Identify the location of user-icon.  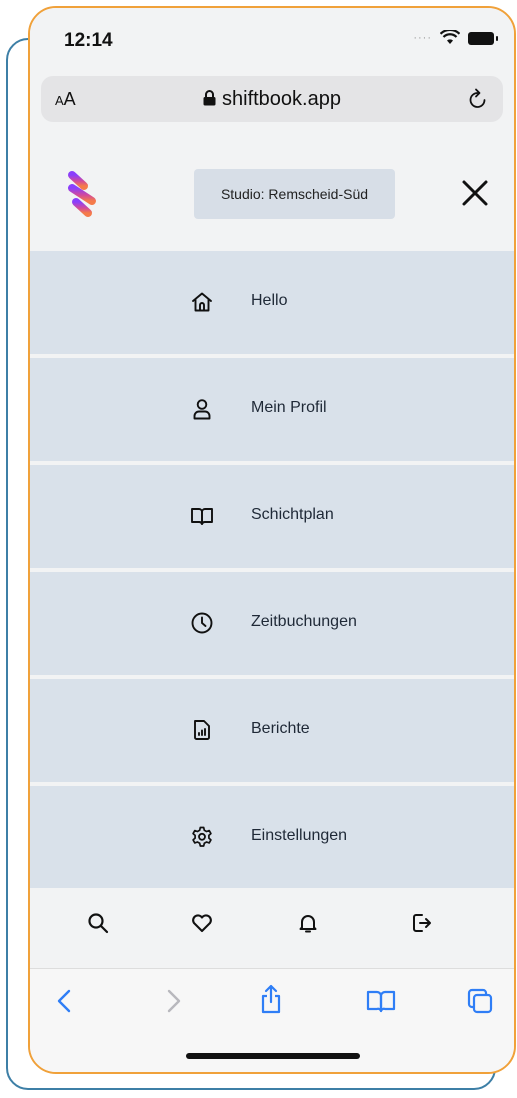
(202, 409).